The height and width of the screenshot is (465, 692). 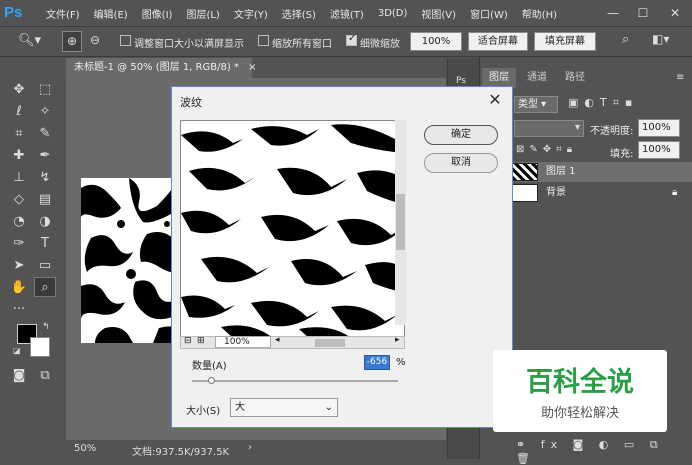 I want to click on amount-slider-track, so click(x=295, y=380).